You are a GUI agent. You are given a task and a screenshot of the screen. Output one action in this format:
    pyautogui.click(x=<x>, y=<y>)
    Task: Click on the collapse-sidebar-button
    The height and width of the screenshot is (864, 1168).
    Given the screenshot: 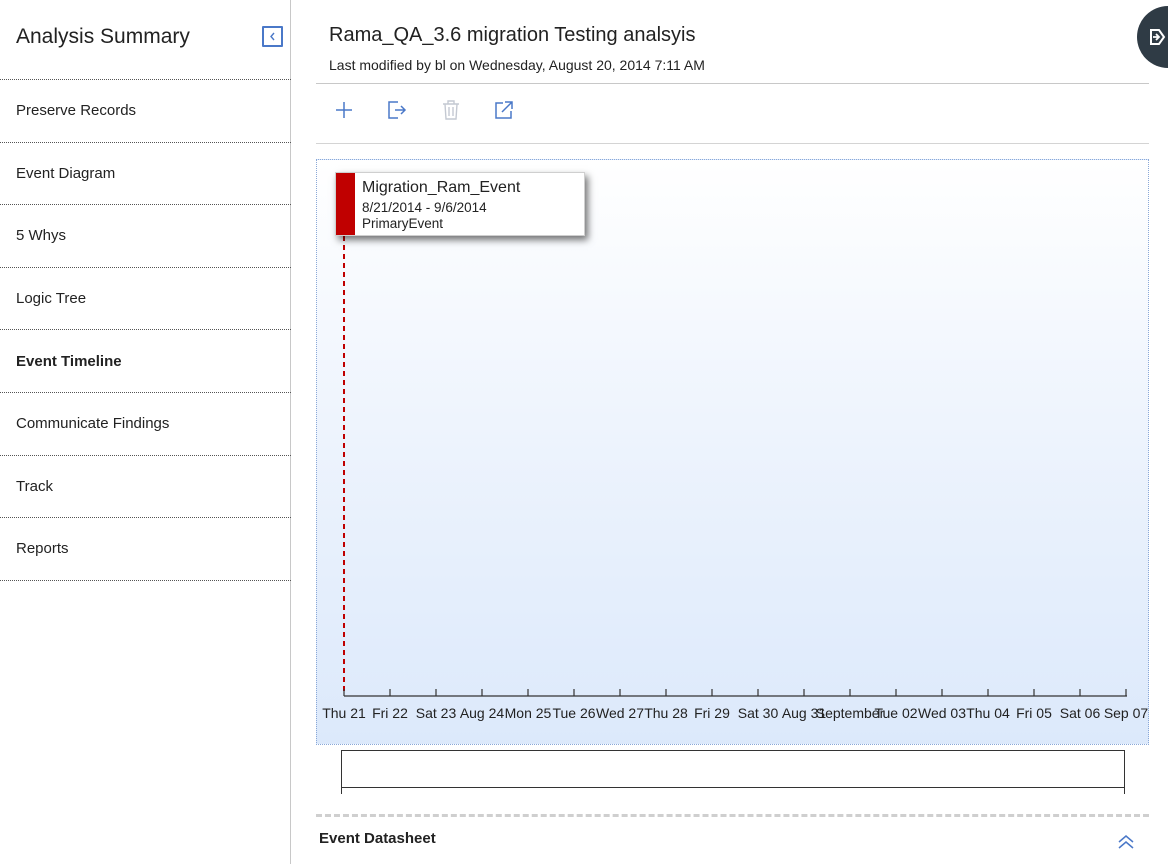 What is the action you would take?
    pyautogui.click(x=272, y=36)
    